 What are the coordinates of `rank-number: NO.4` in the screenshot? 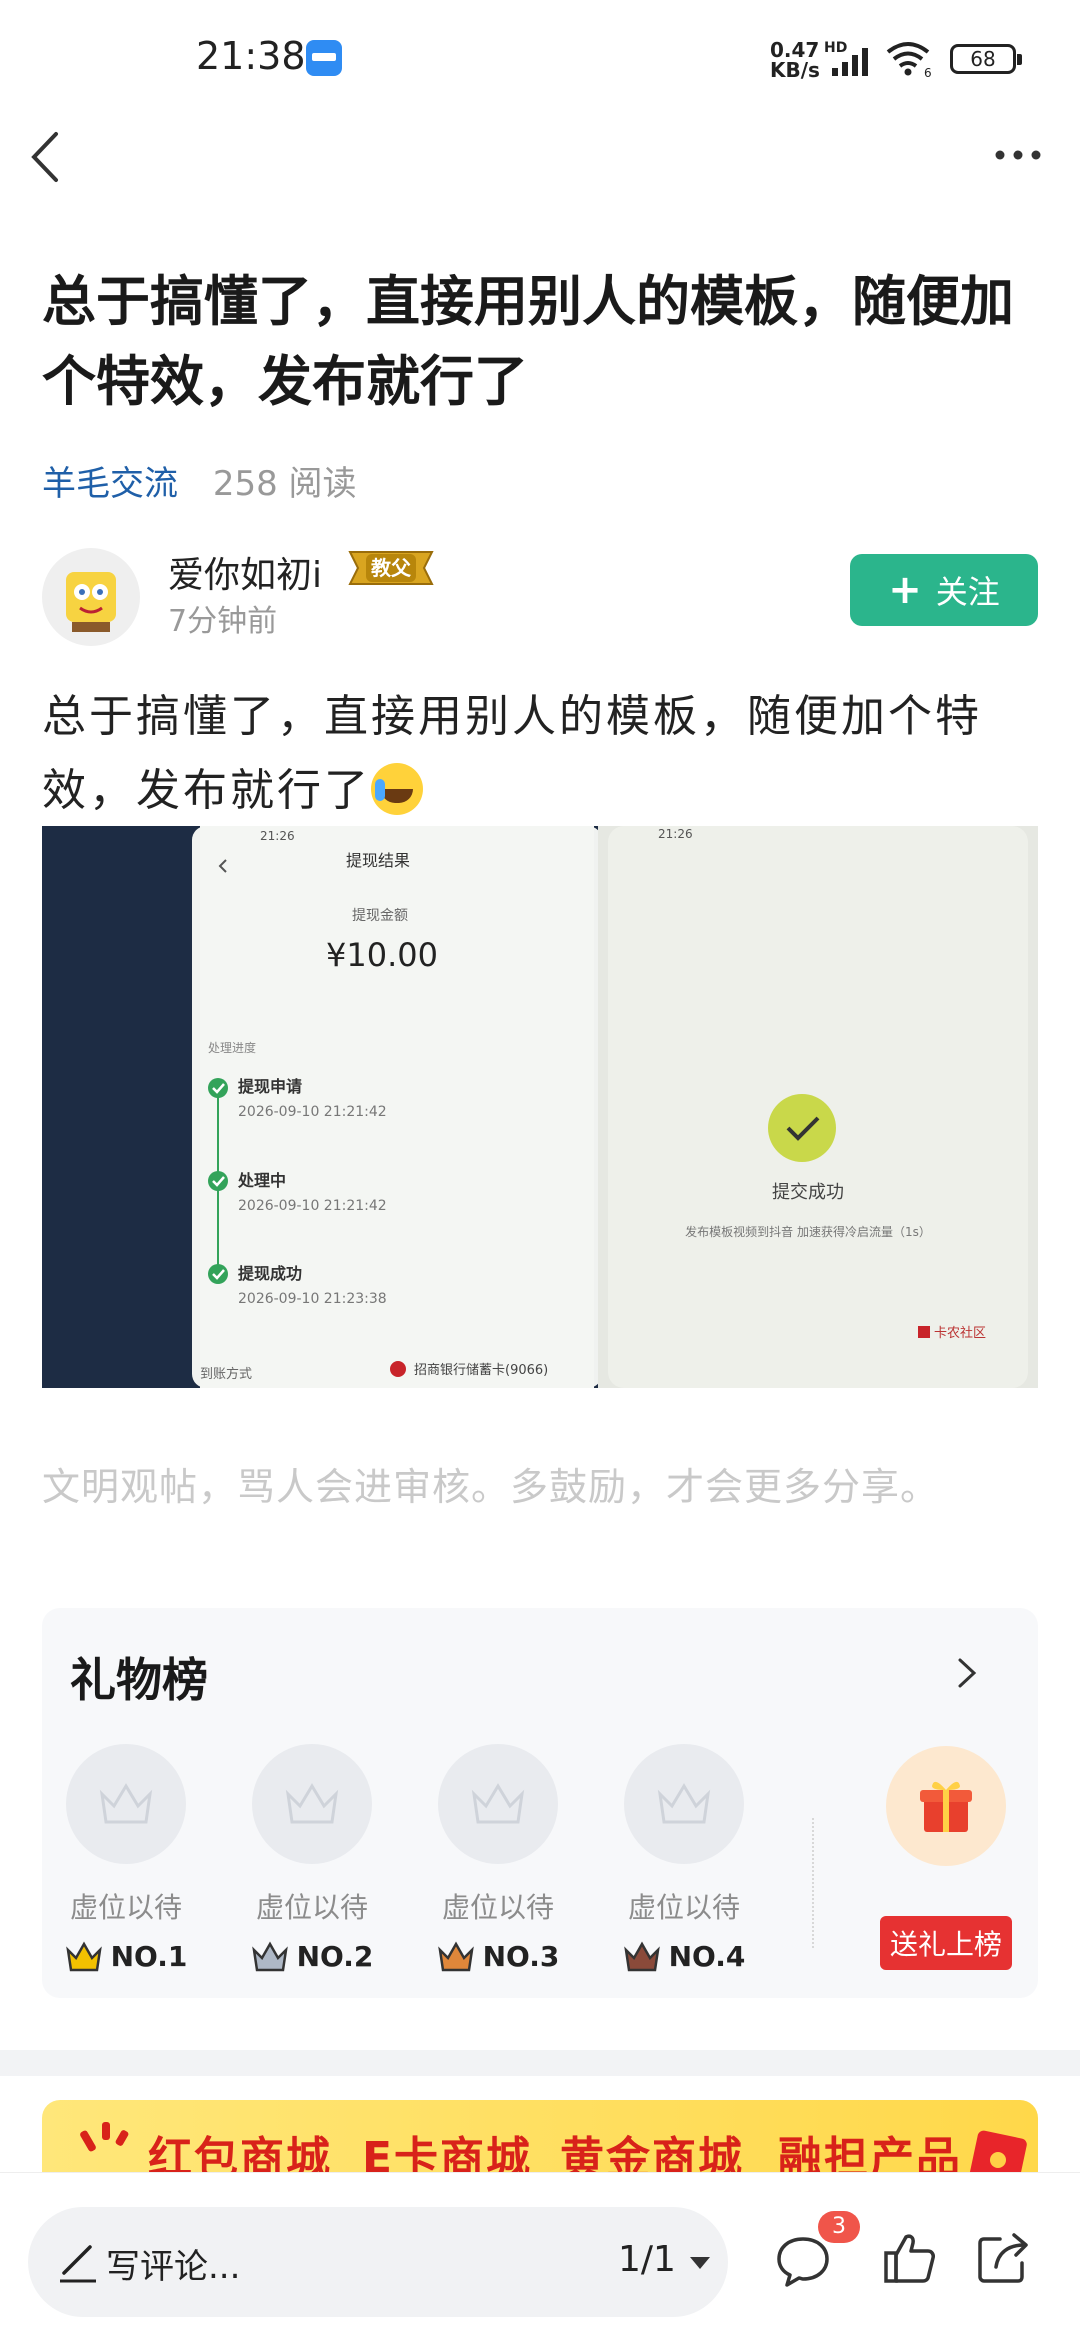 It's located at (707, 1956).